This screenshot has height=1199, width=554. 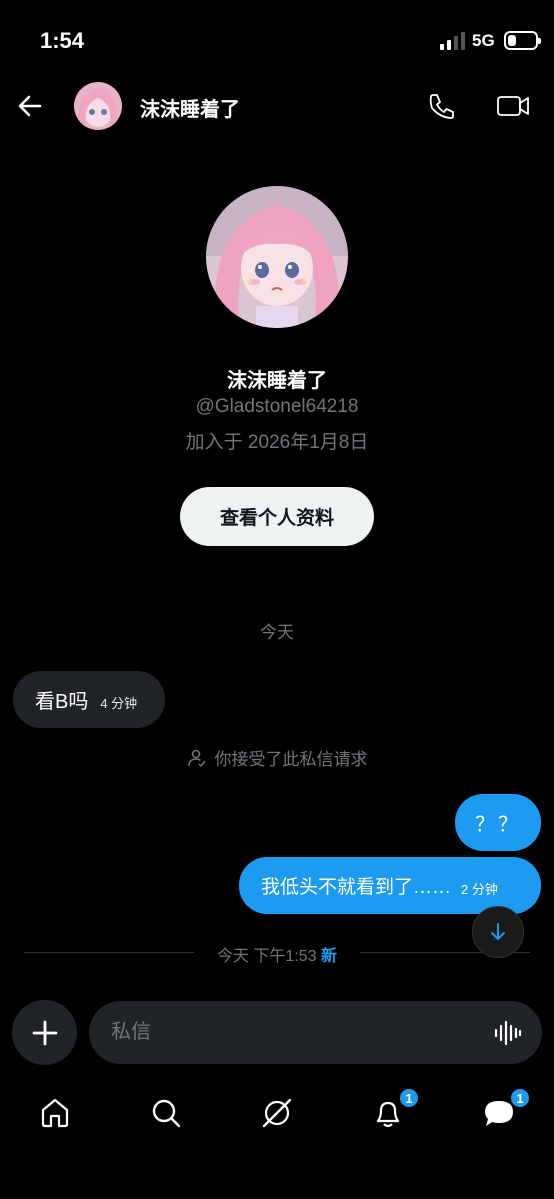 I want to click on header-avatar, so click(x=98, y=106).